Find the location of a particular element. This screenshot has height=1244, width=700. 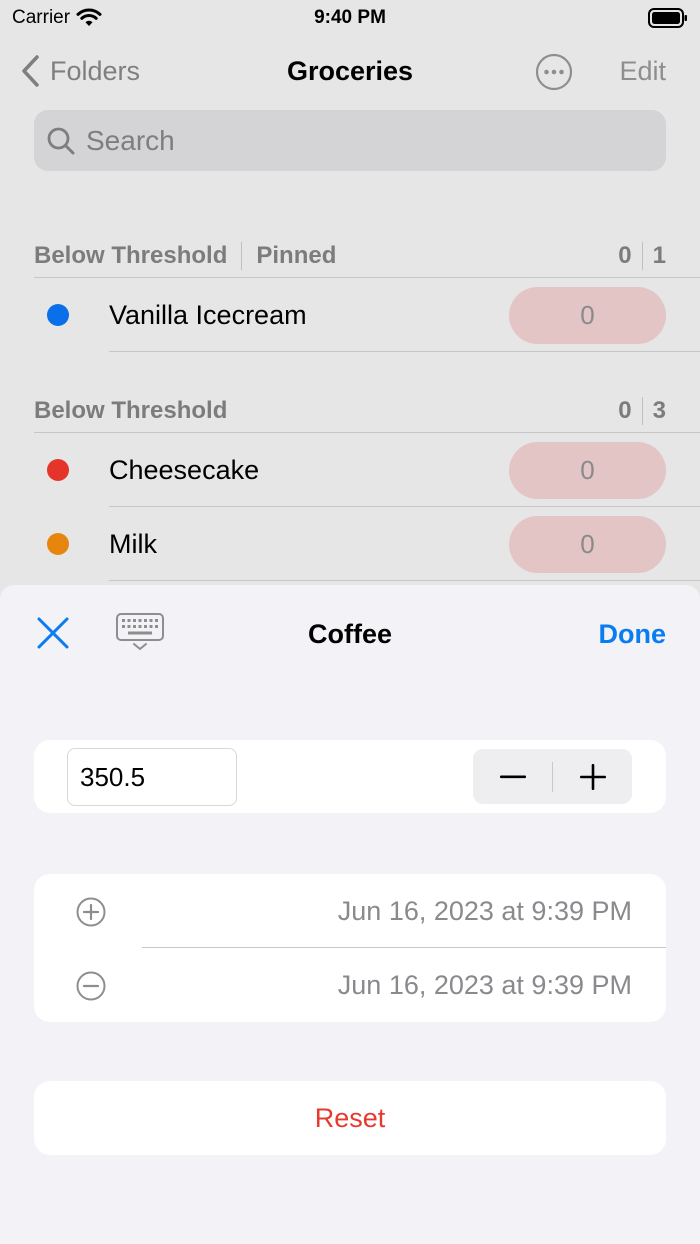

decrement-button is located at coordinates (512, 776).